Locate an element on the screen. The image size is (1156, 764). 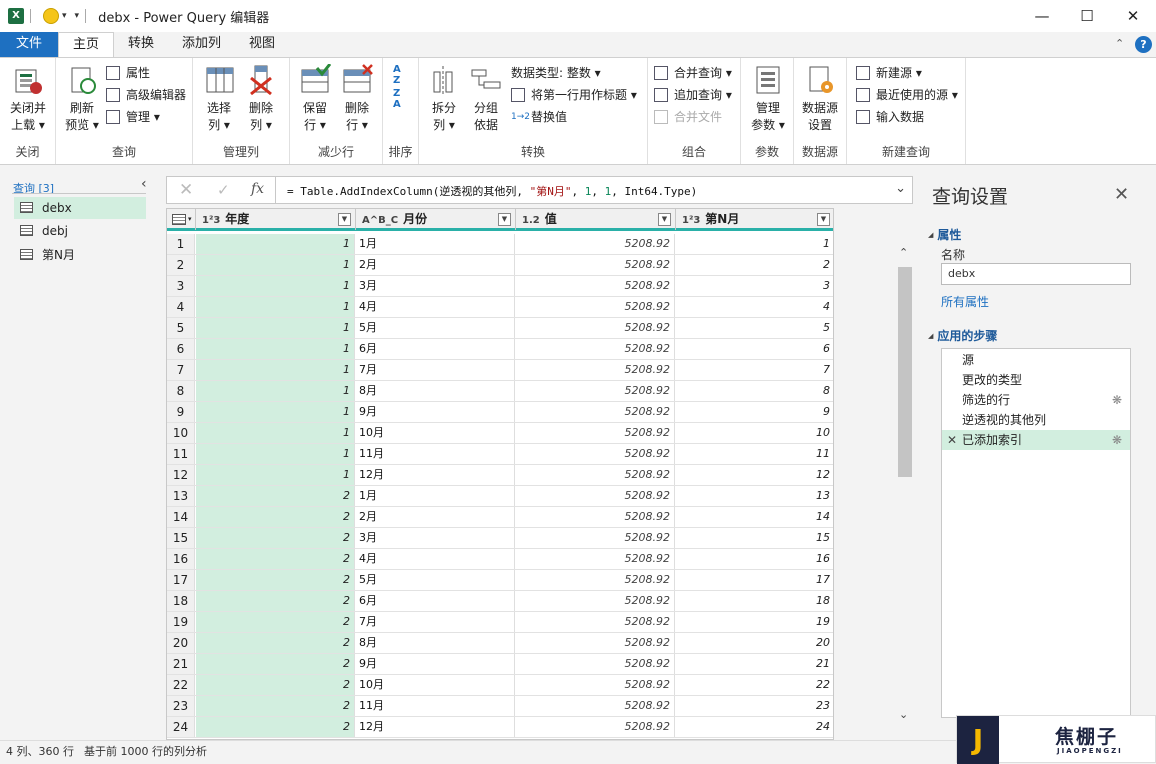
cell-month: 3月 is located at coordinates (435, 286).